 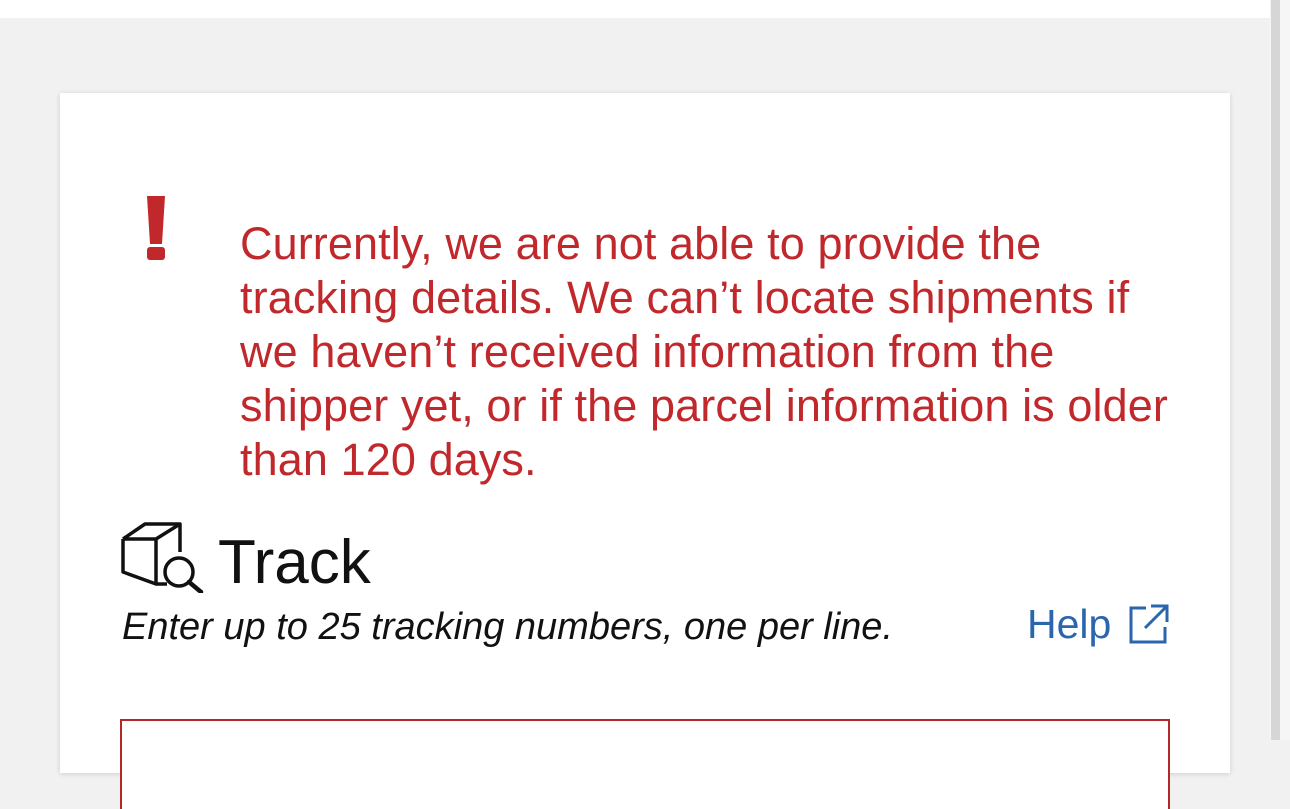 What do you see at coordinates (1069, 624) in the screenshot?
I see `help-link-label: Help` at bounding box center [1069, 624].